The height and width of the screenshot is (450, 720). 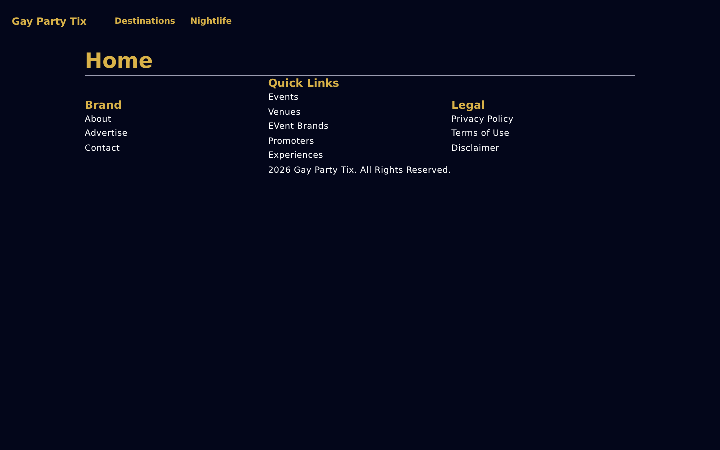 I want to click on footer-link: Promoters, so click(x=291, y=141).